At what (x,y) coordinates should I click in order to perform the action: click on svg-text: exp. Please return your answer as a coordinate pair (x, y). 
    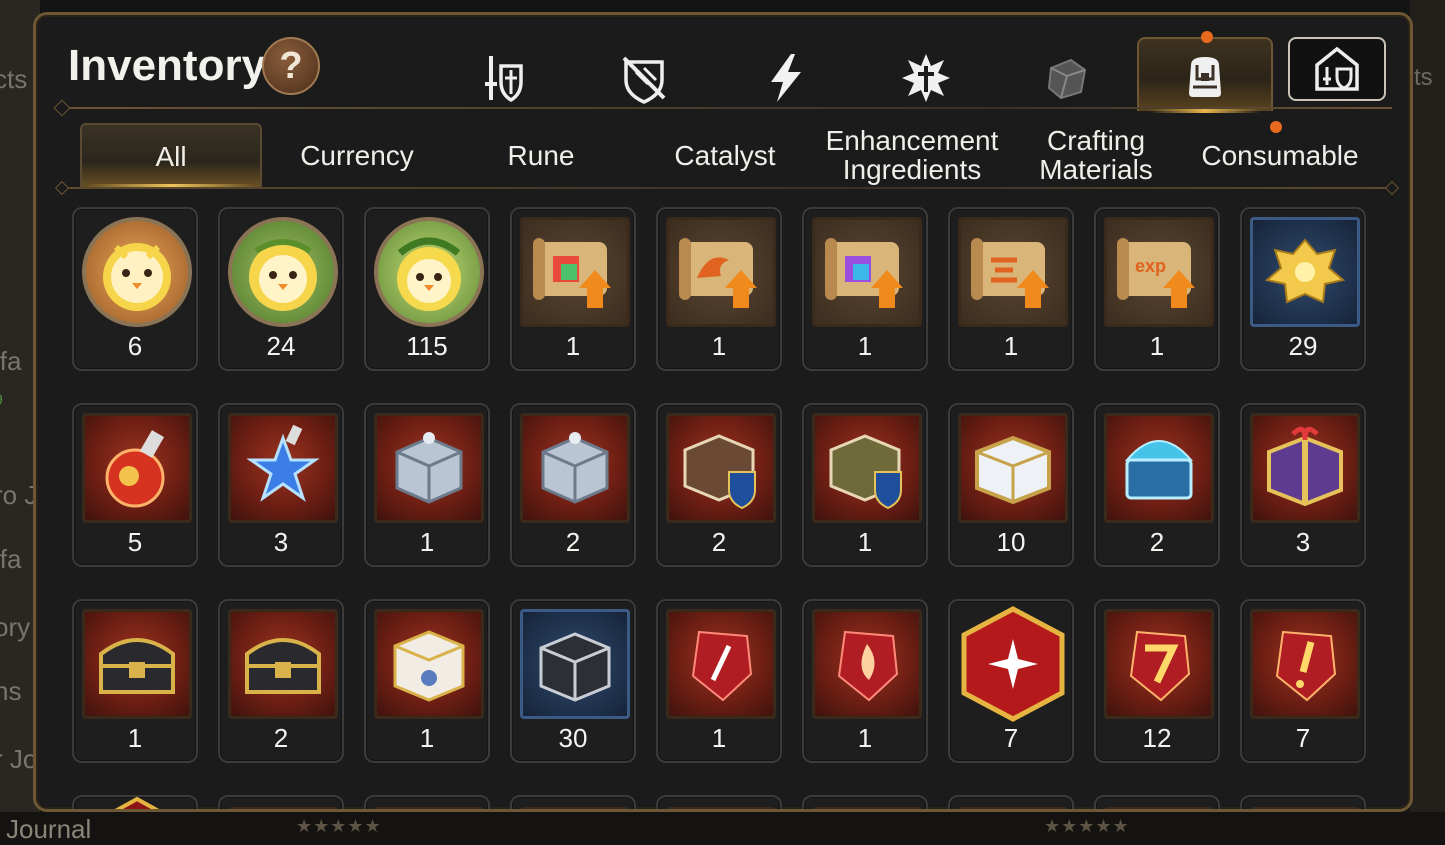
    Looking at the image, I should click on (1150, 266).